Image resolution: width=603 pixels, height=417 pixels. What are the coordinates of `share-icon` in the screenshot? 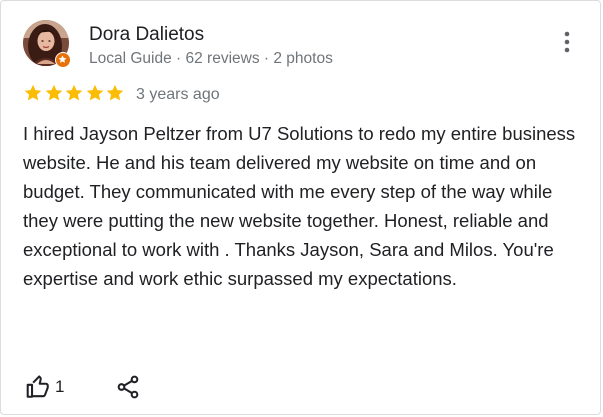 It's located at (128, 387).